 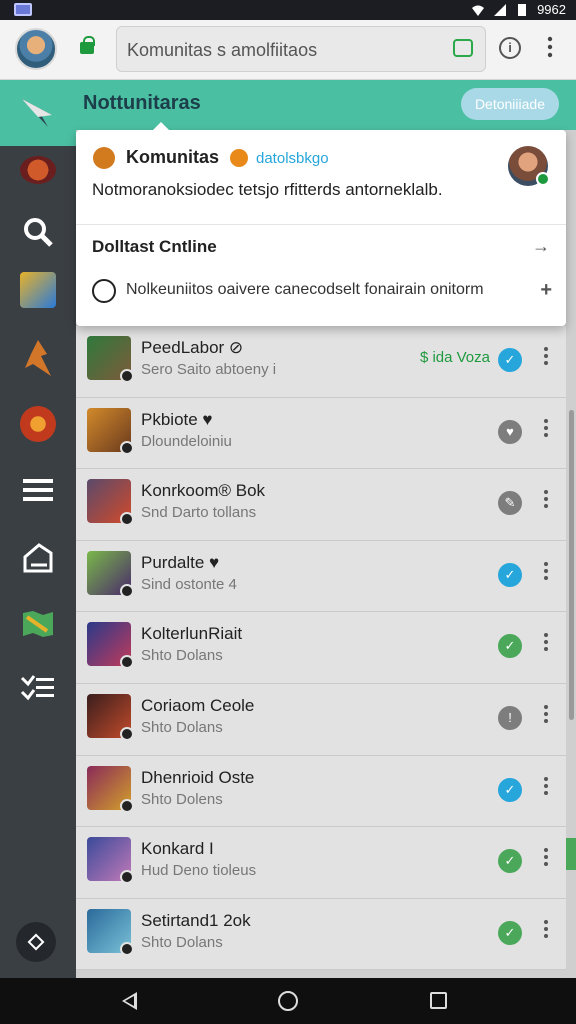 I want to click on app-notification-icon, so click(x=23, y=9).